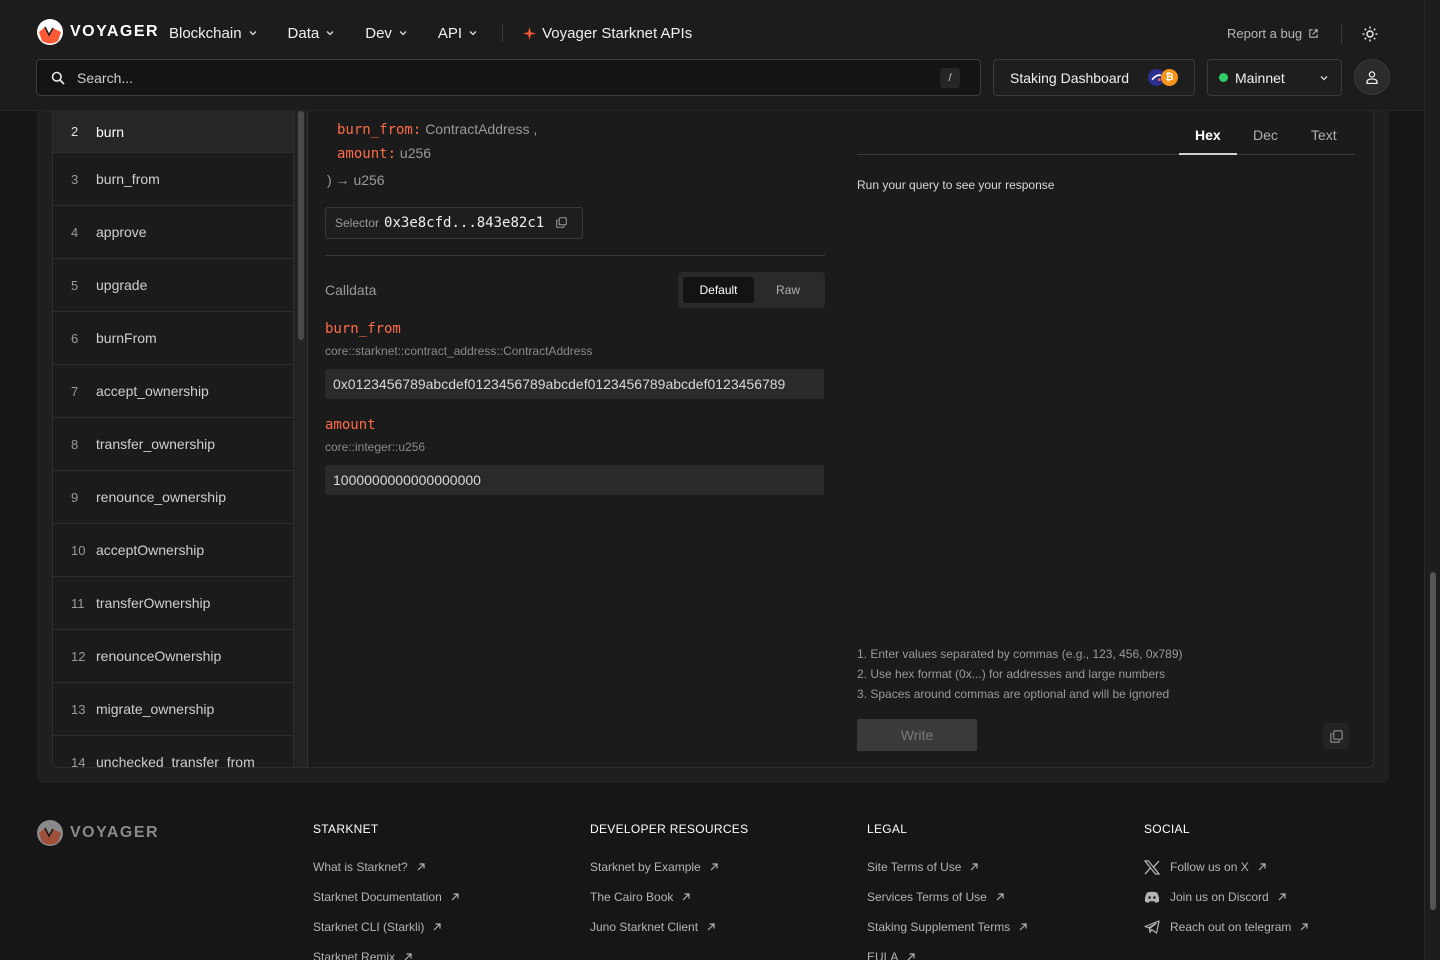 This screenshot has width=1440, height=960. What do you see at coordinates (357, 223) in the screenshot?
I see `selector-label: Selector` at bounding box center [357, 223].